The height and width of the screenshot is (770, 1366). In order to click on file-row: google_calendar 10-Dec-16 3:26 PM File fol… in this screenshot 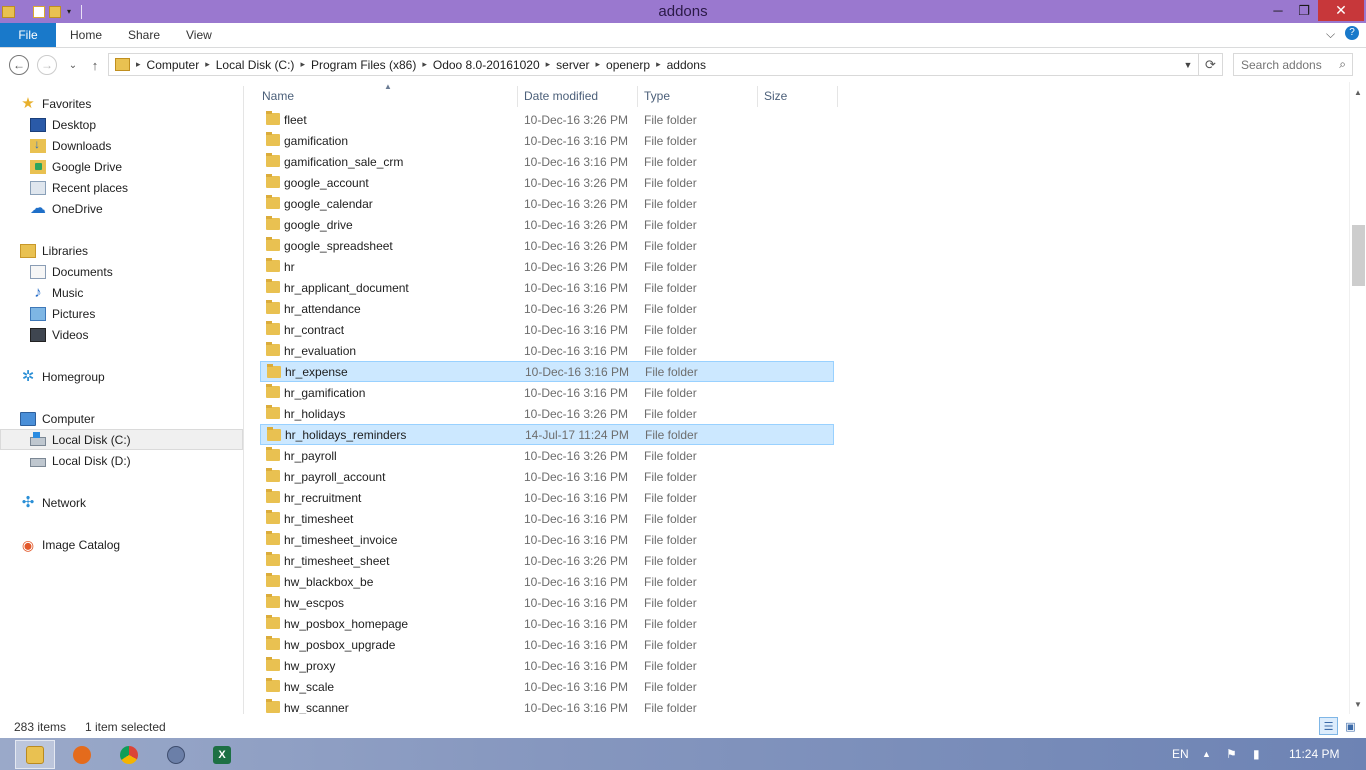, I will do `click(547, 203)`.